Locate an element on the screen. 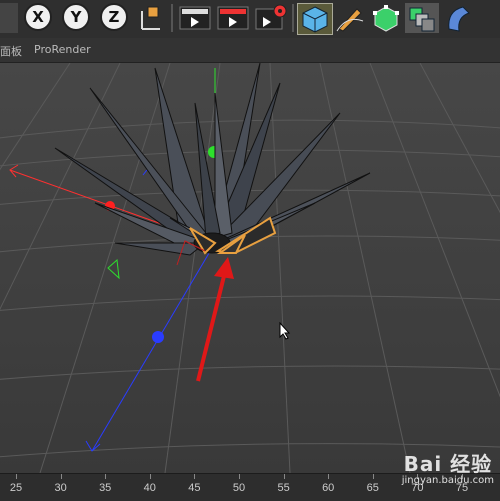 The height and width of the screenshot is (501, 500). z-axis-handle is located at coordinates (158, 337).